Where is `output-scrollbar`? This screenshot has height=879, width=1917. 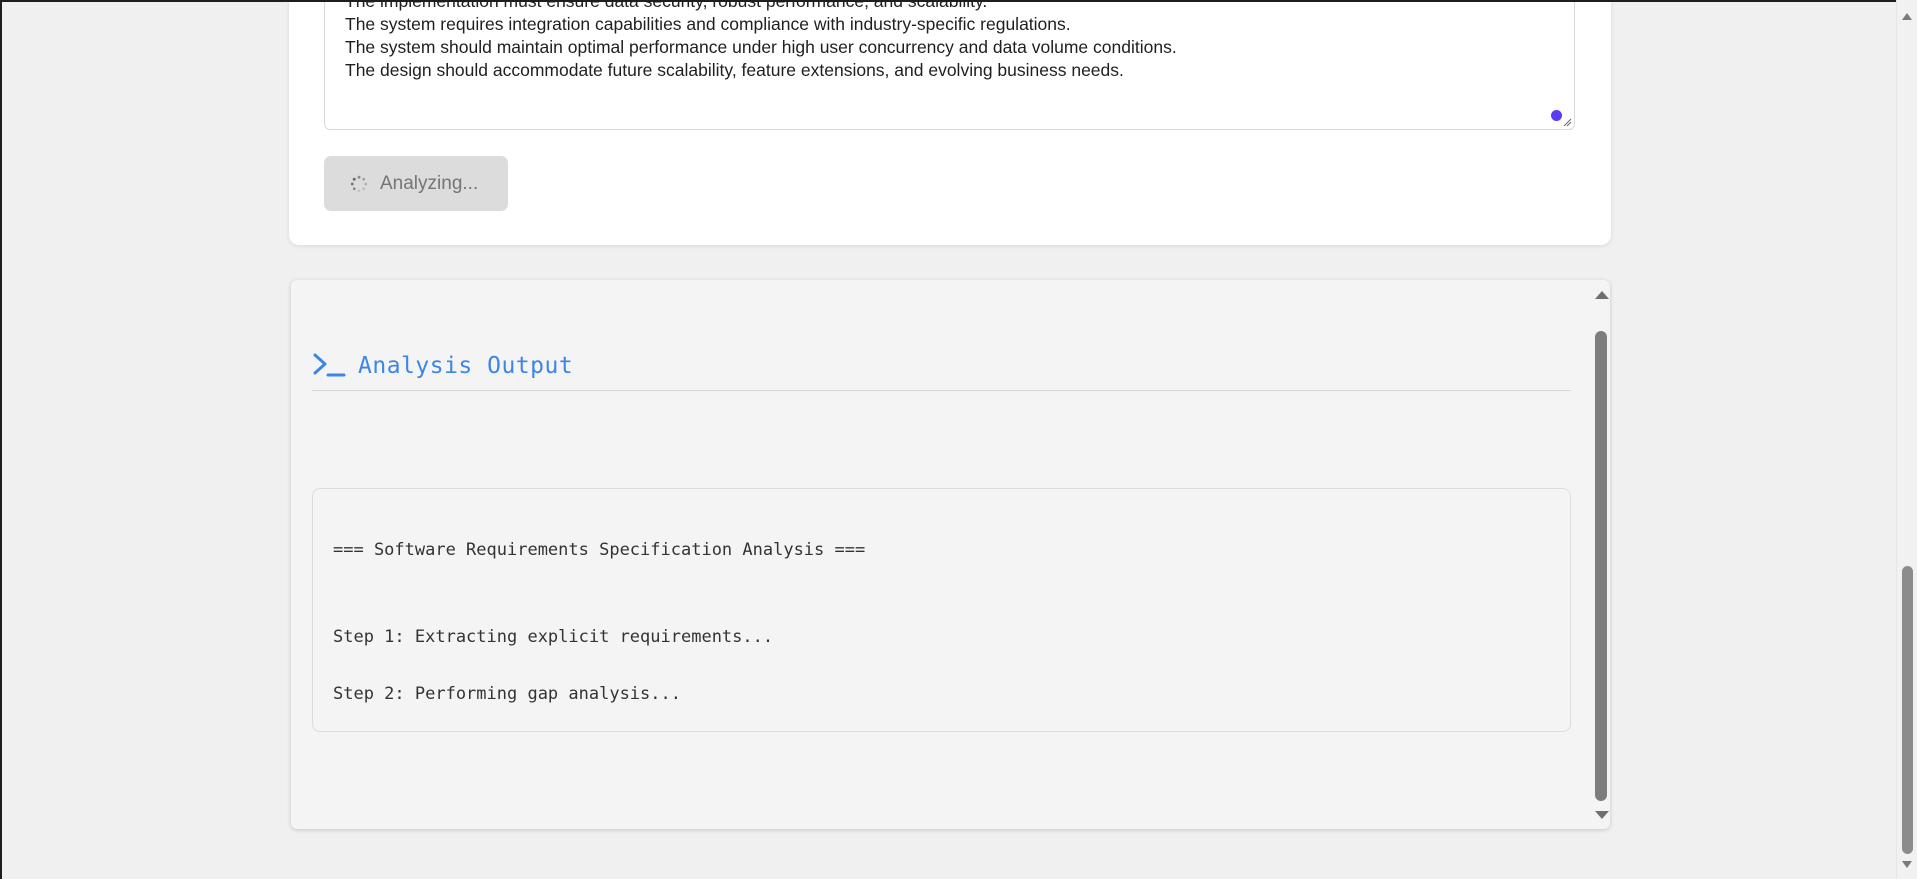
output-scrollbar is located at coordinates (1600, 554).